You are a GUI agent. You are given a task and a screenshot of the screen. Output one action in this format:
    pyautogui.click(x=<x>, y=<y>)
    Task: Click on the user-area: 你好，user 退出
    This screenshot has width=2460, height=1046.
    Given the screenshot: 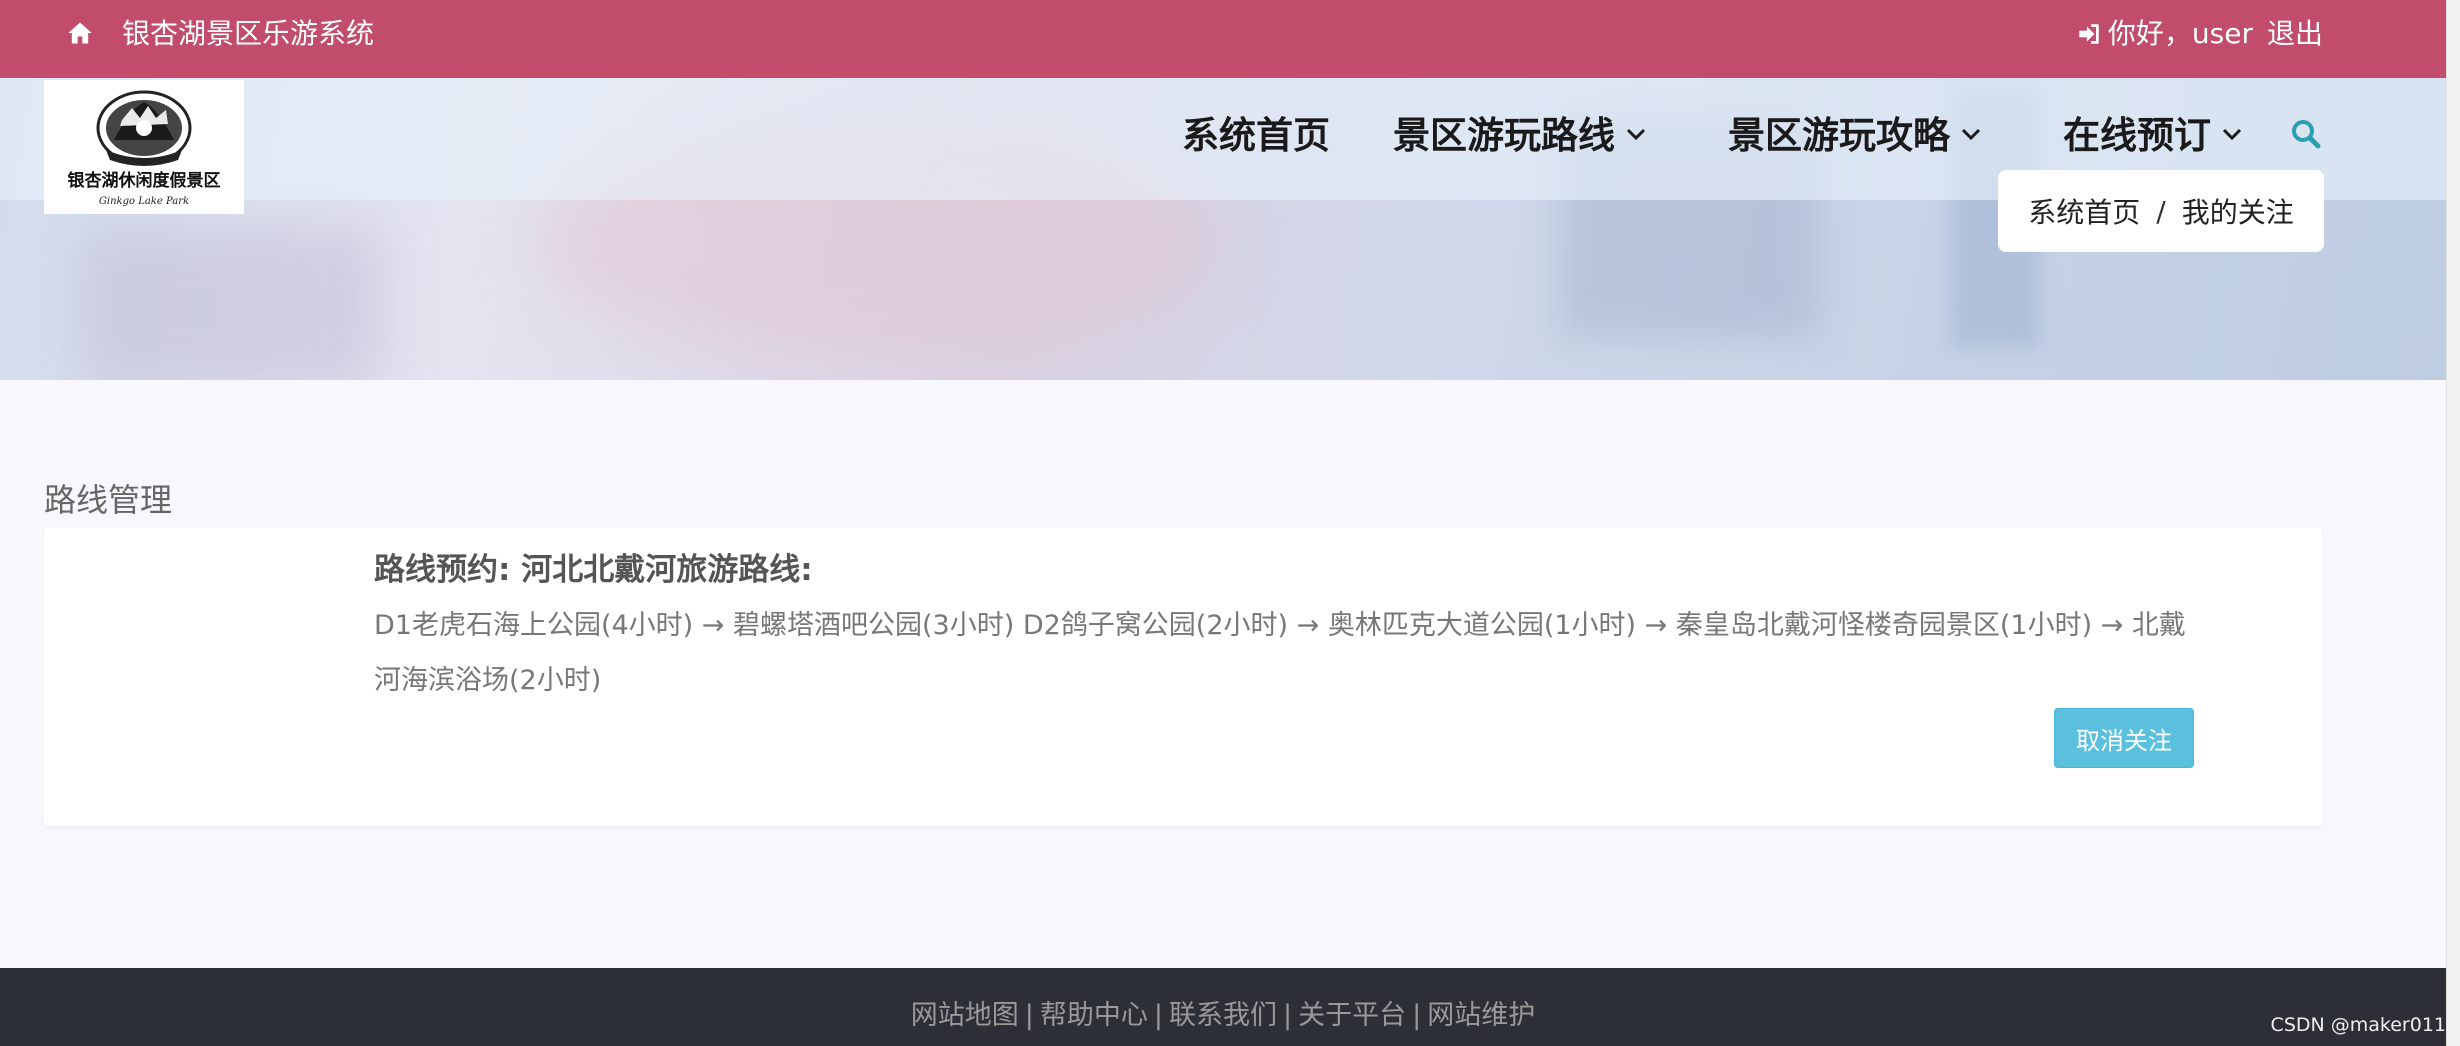 What is the action you would take?
    pyautogui.click(x=2199, y=34)
    